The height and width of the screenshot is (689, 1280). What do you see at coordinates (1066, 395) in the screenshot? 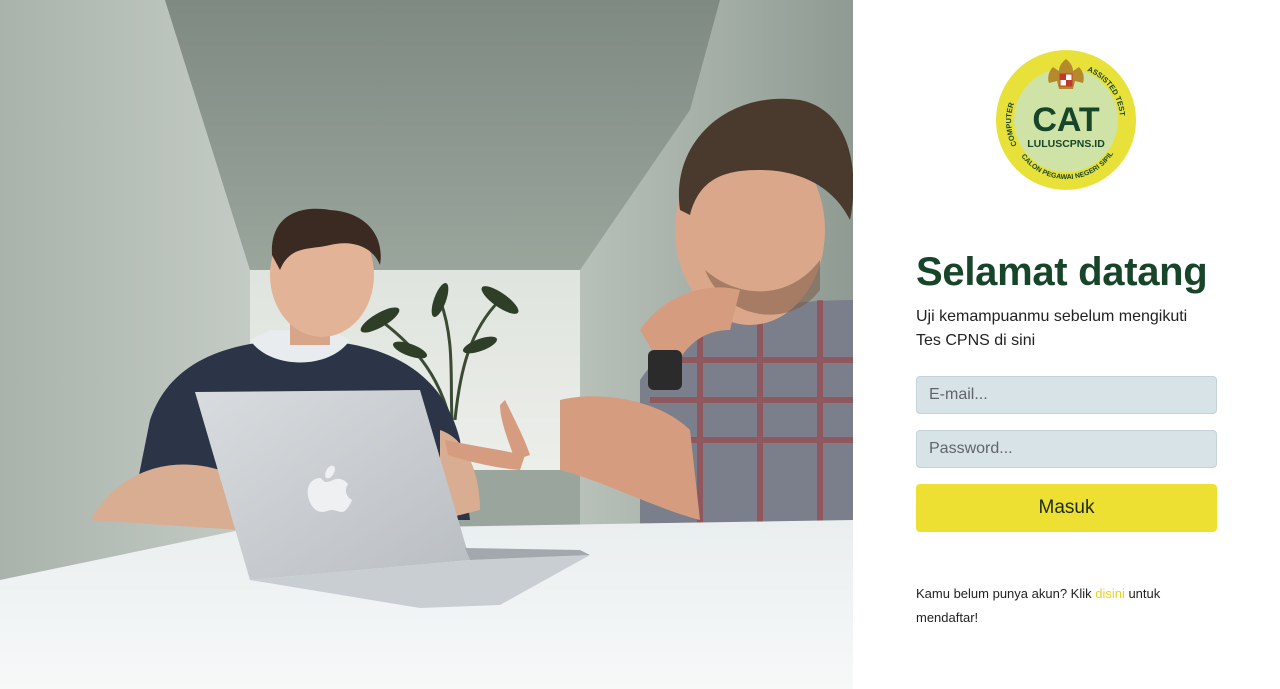
I see `email-input` at bounding box center [1066, 395].